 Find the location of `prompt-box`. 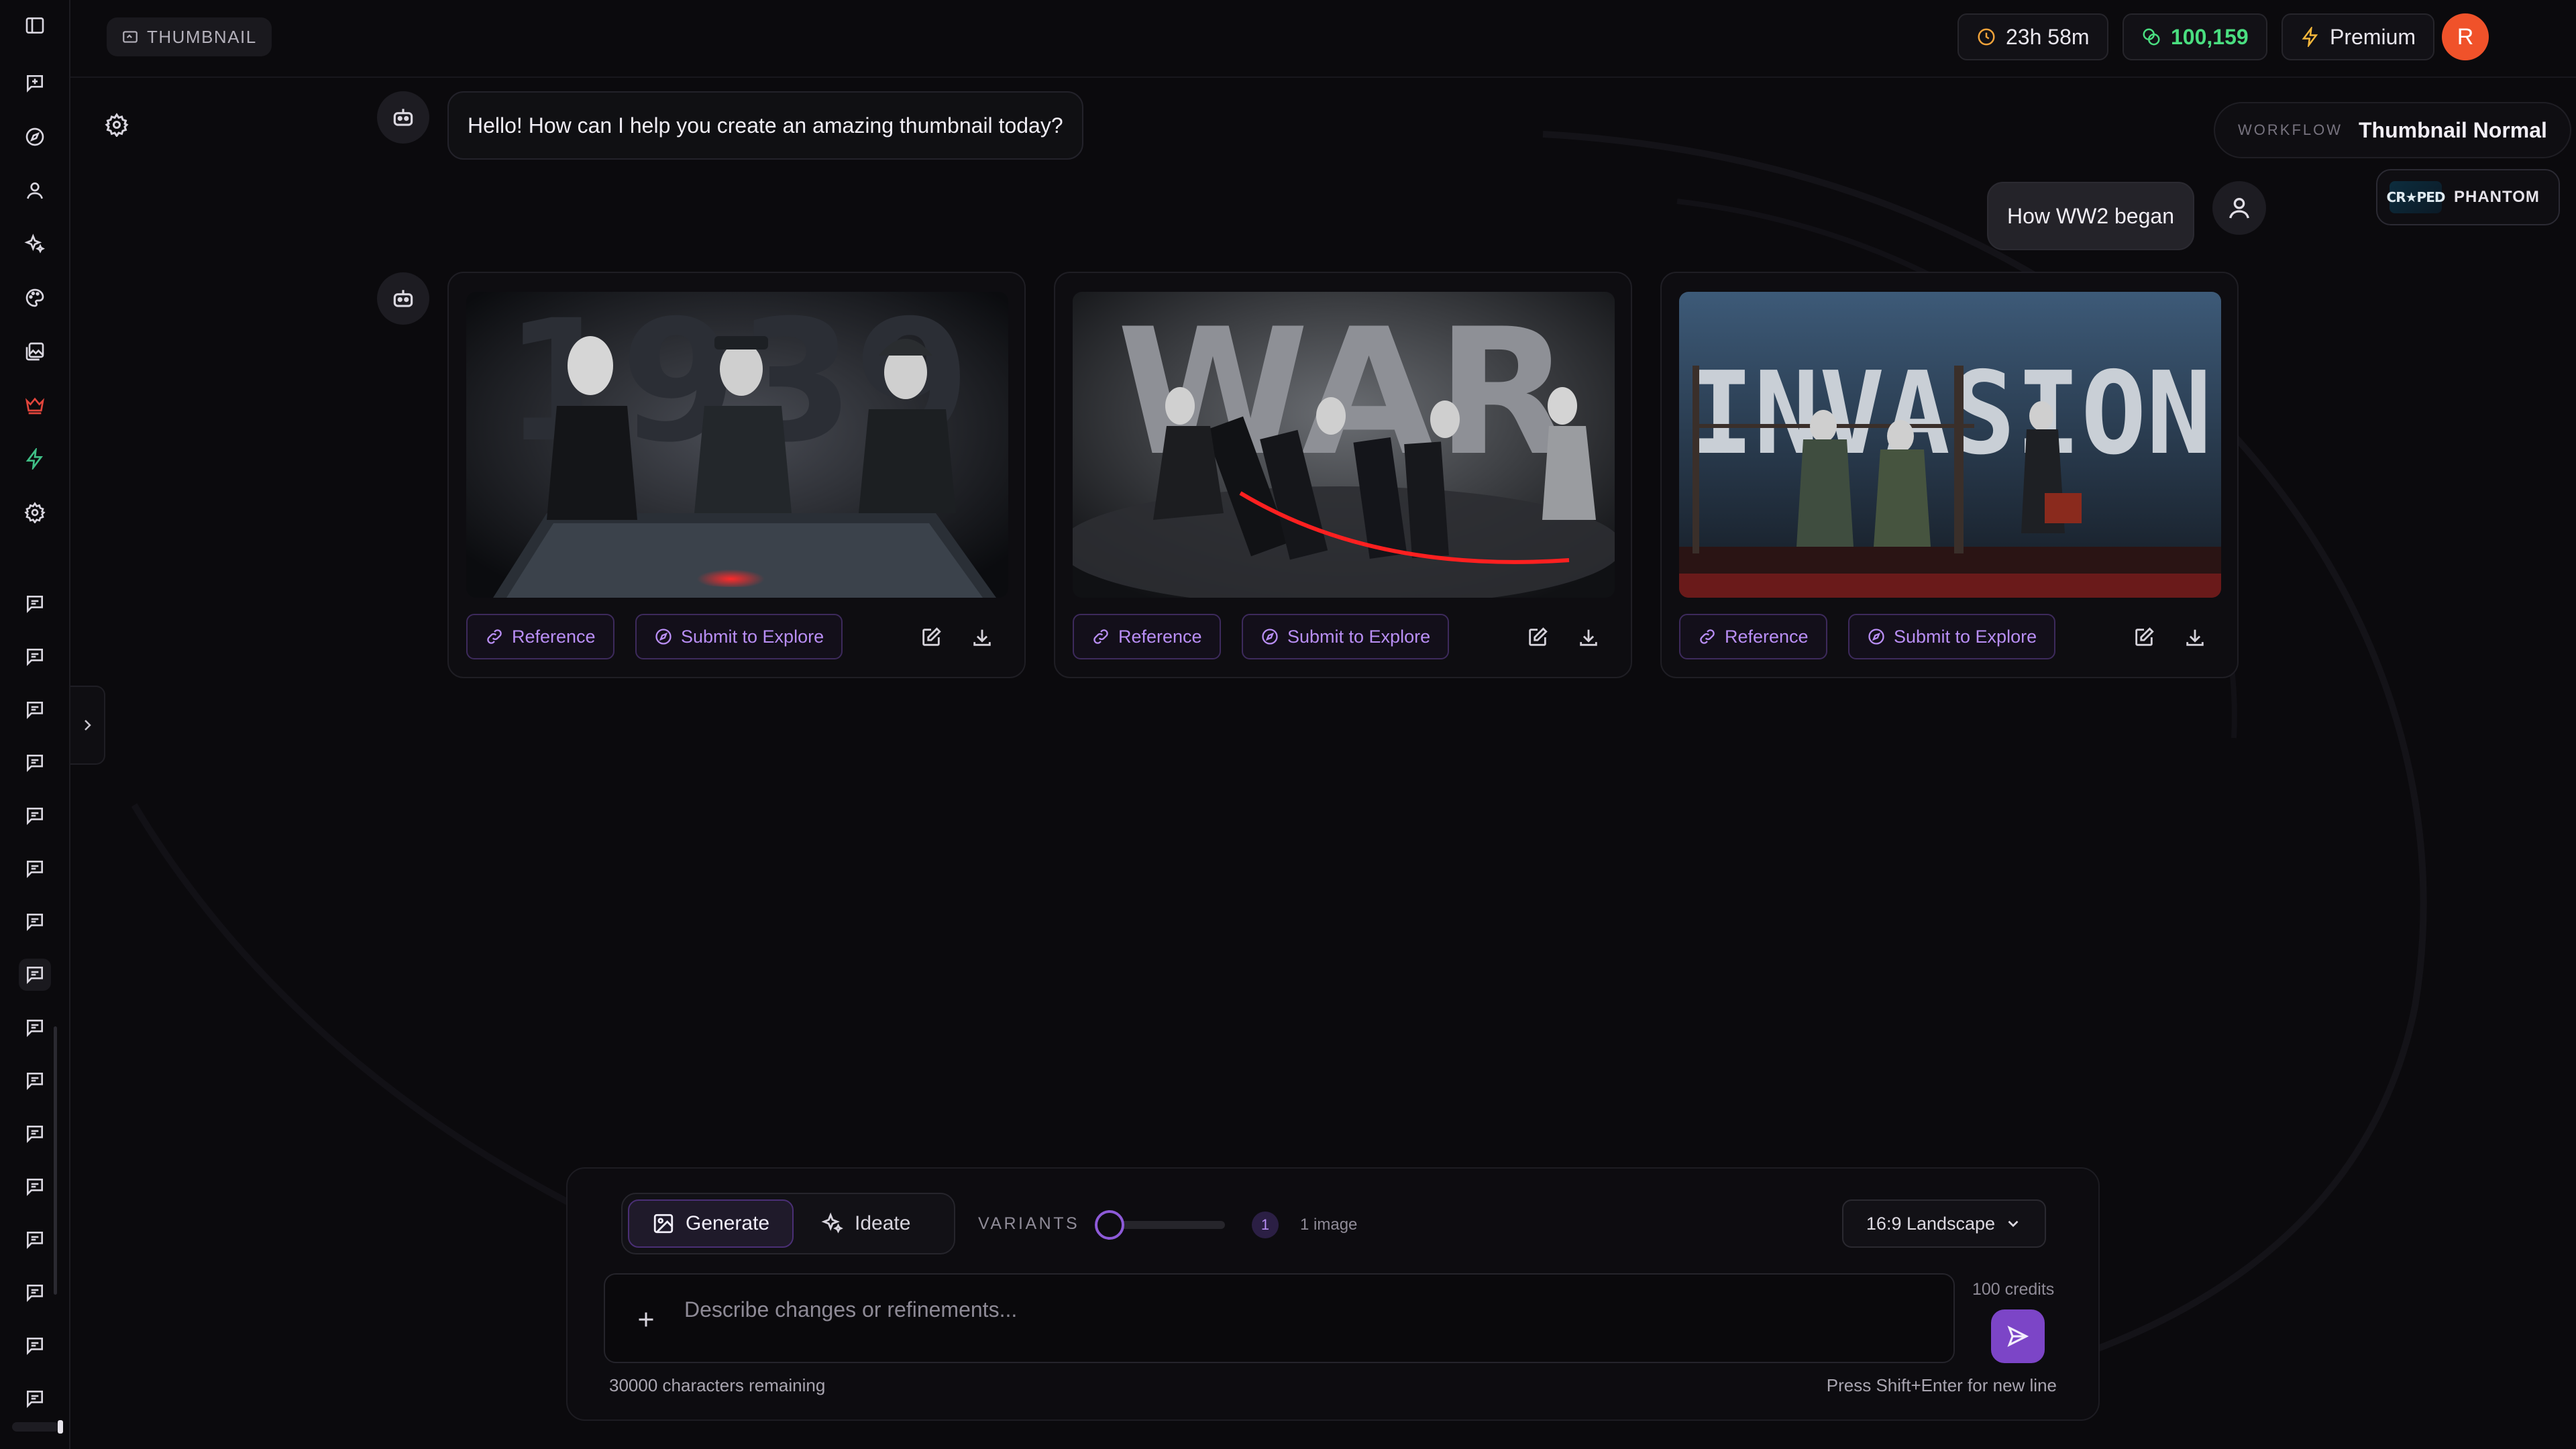

prompt-box is located at coordinates (1279, 1318).